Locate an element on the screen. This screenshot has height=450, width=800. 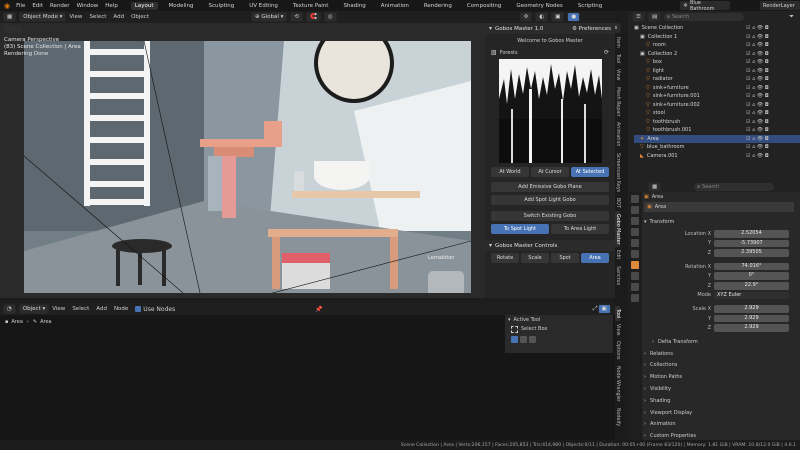
properties-section-header: › Collections is located at coordinates (714, 366).